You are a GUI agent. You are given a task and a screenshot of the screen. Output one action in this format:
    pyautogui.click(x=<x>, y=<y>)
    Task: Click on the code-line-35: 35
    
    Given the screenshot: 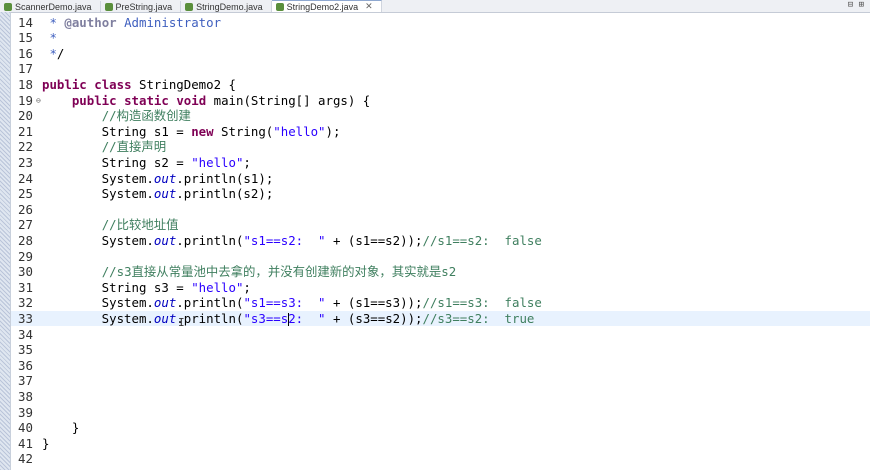 What is the action you would take?
    pyautogui.click(x=440, y=350)
    